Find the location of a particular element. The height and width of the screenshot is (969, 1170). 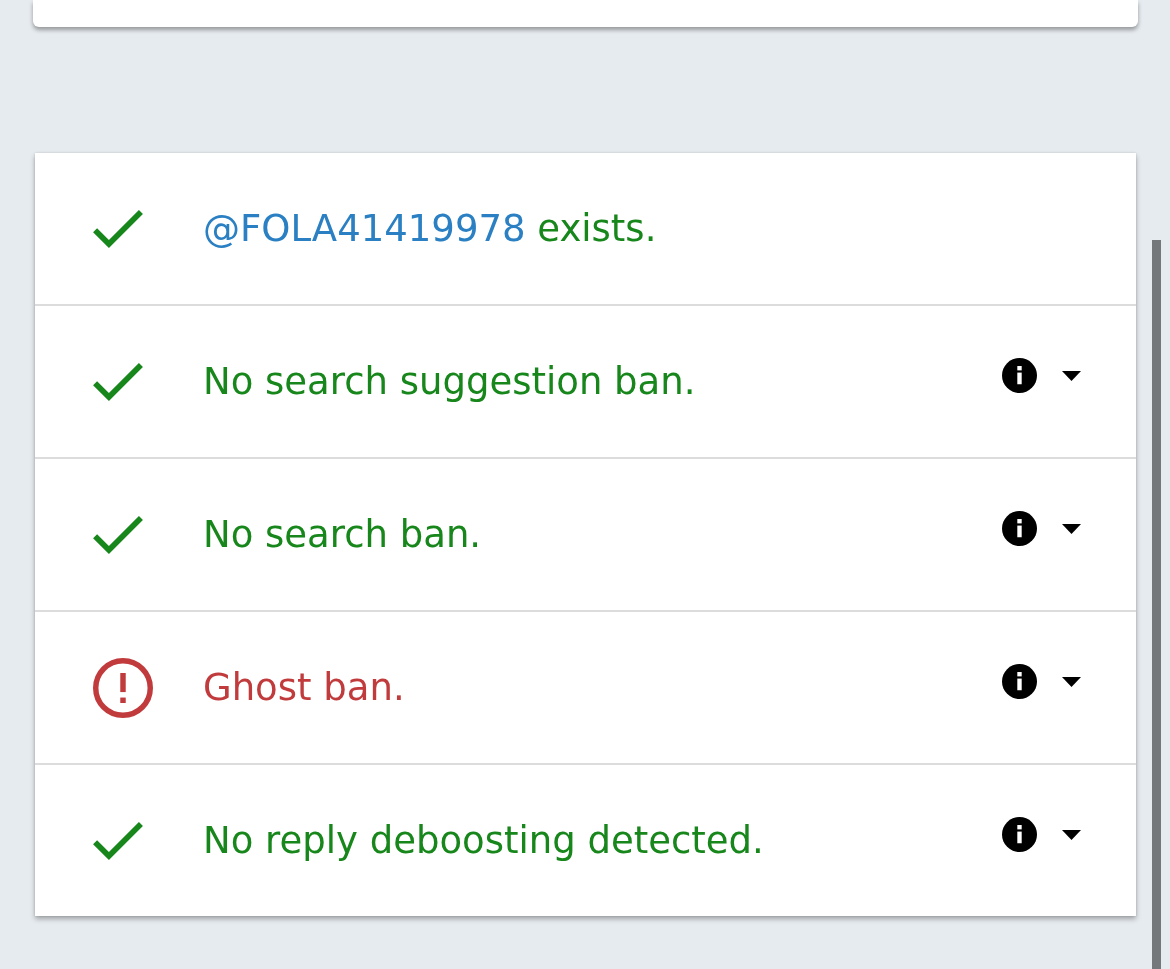

status-text: No search ban. is located at coordinates (343, 534).